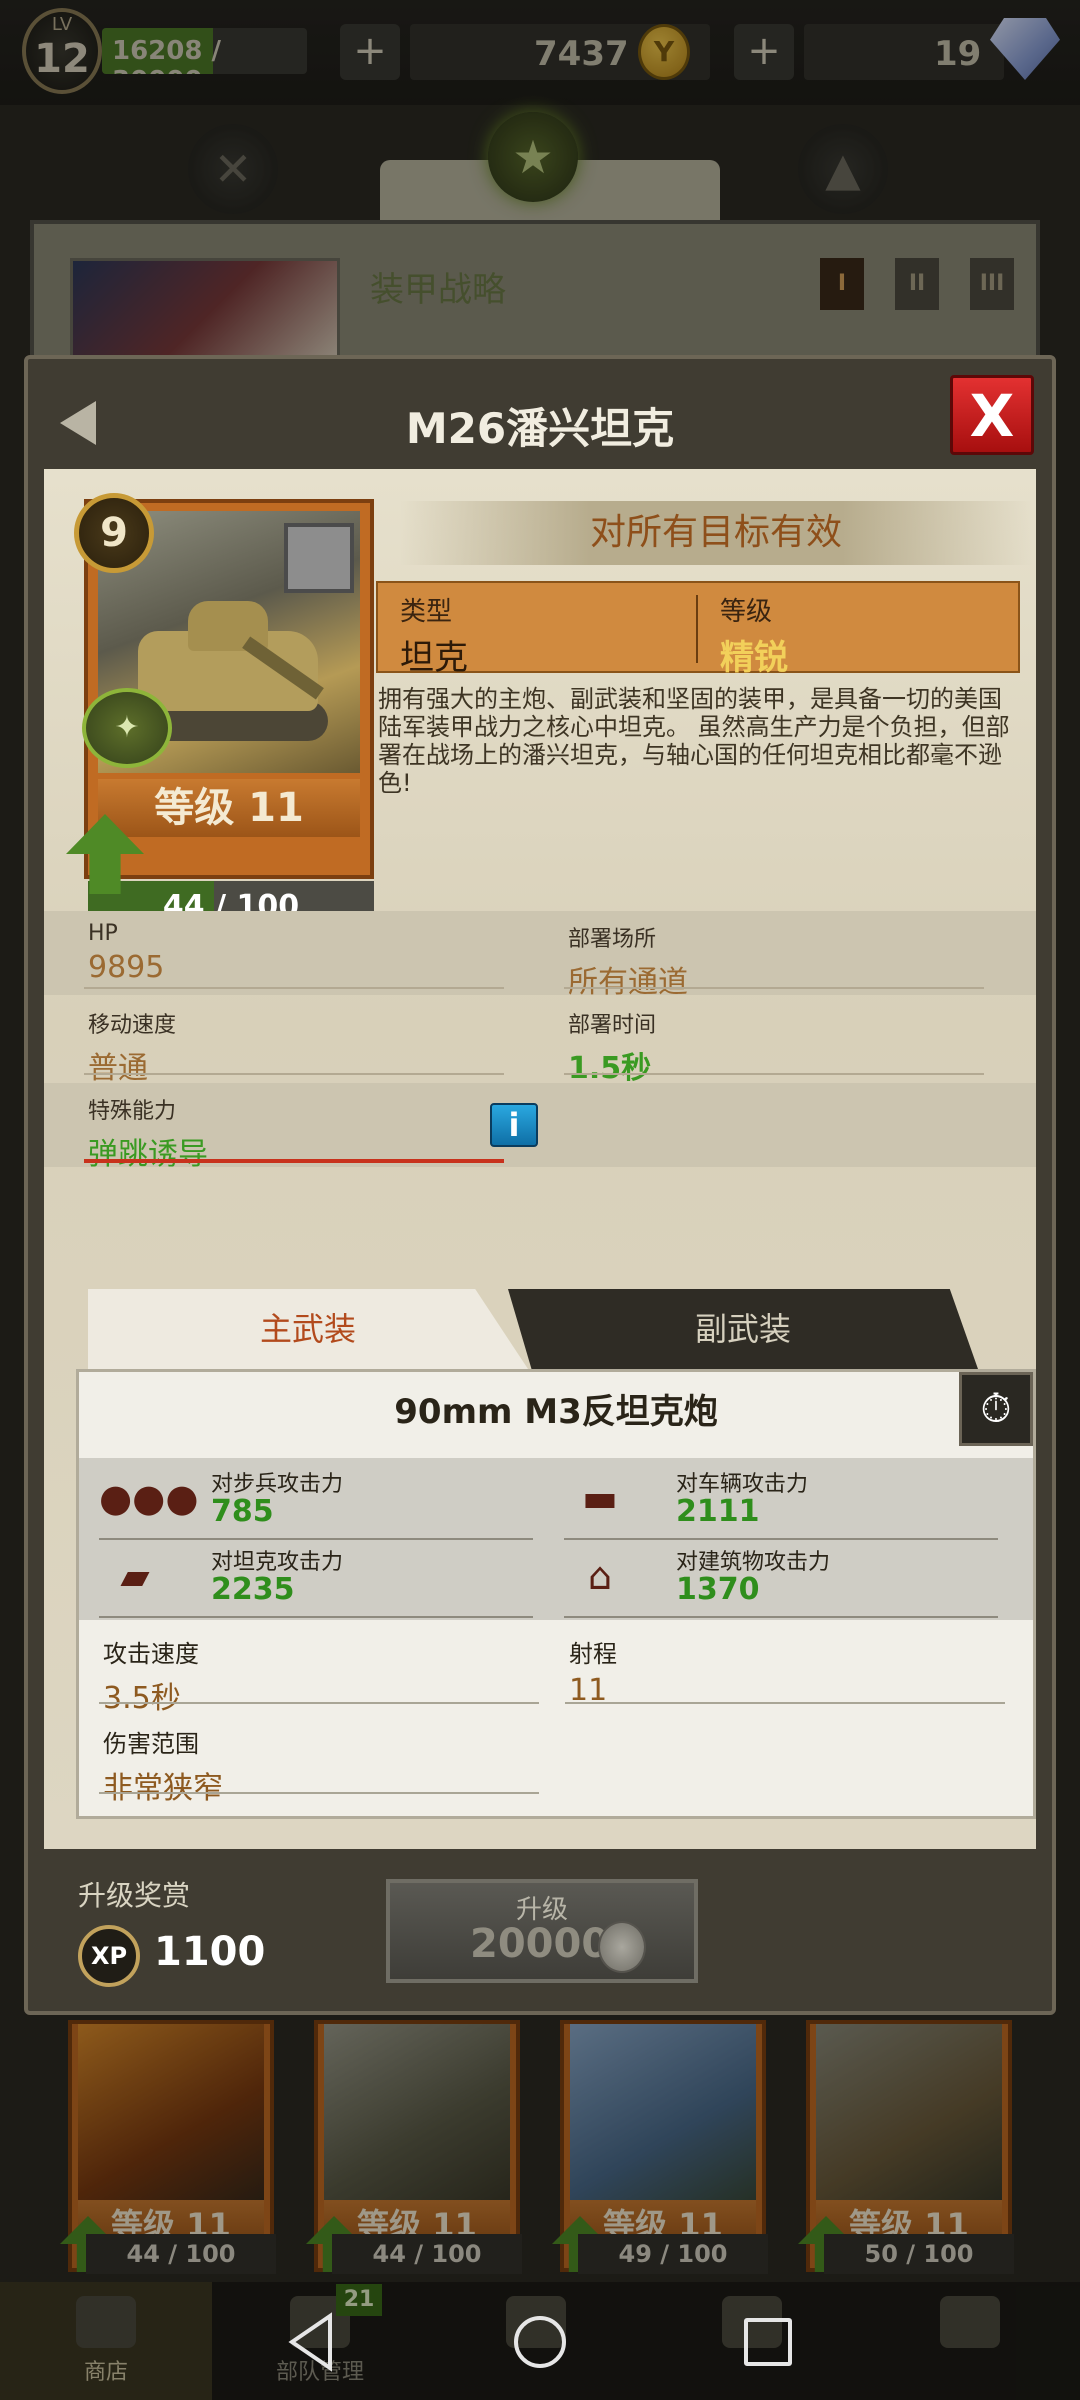 This screenshot has width=1080, height=2400. I want to click on system-recents-icon, so click(768, 2342).